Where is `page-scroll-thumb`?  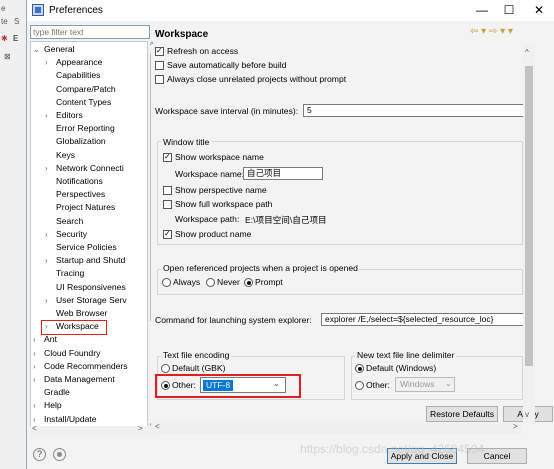 page-scroll-thumb is located at coordinates (529, 216).